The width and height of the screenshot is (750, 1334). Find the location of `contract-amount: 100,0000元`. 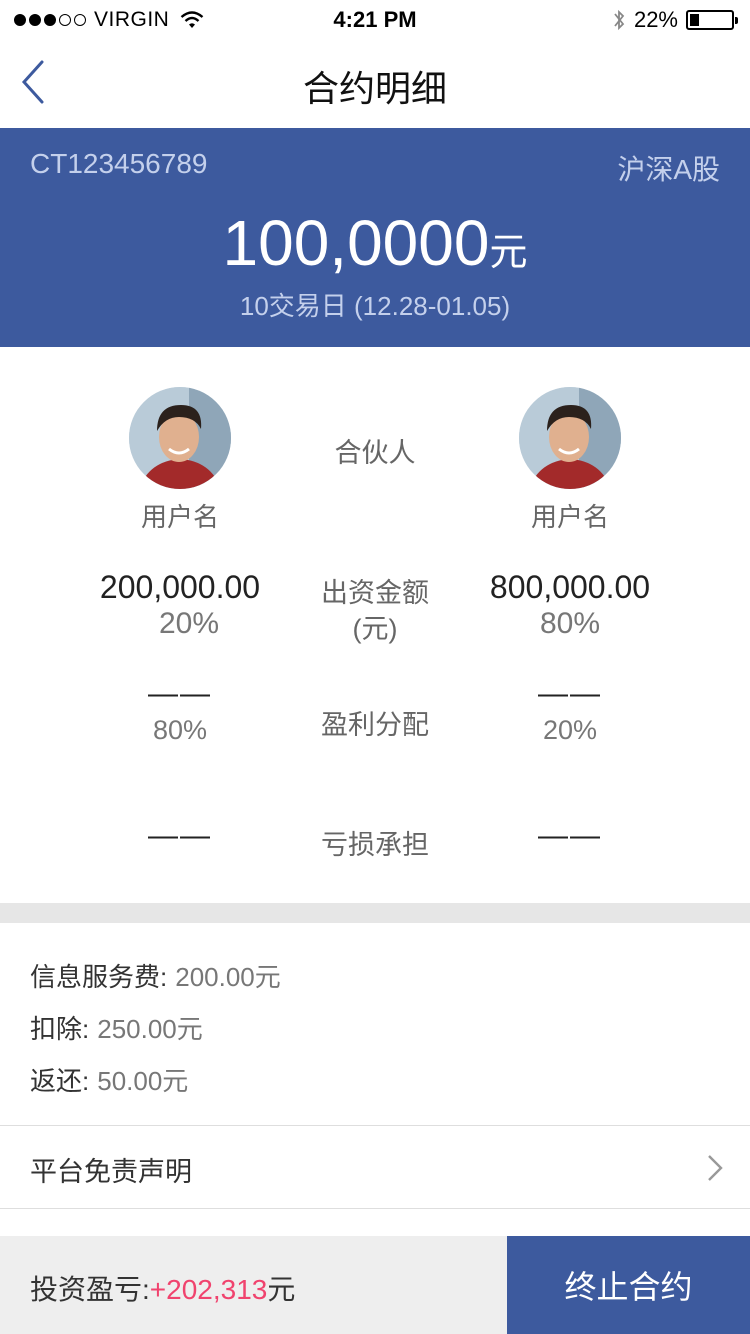

contract-amount: 100,0000元 is located at coordinates (375, 243).